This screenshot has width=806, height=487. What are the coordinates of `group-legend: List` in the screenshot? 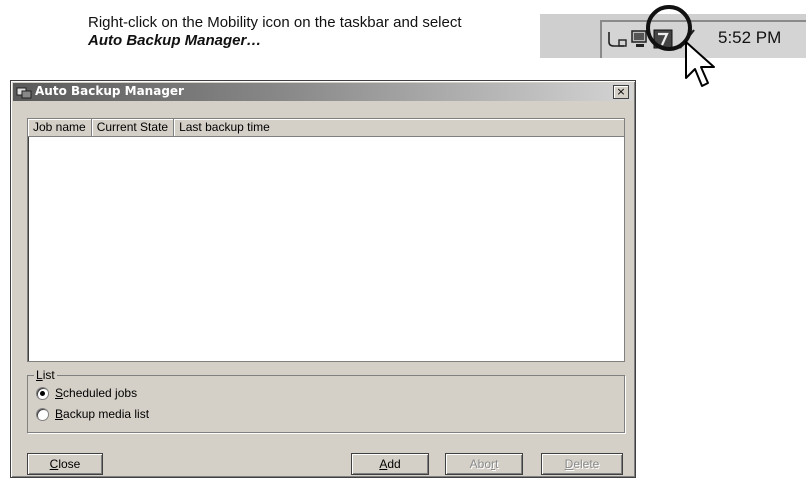 It's located at (45, 375).